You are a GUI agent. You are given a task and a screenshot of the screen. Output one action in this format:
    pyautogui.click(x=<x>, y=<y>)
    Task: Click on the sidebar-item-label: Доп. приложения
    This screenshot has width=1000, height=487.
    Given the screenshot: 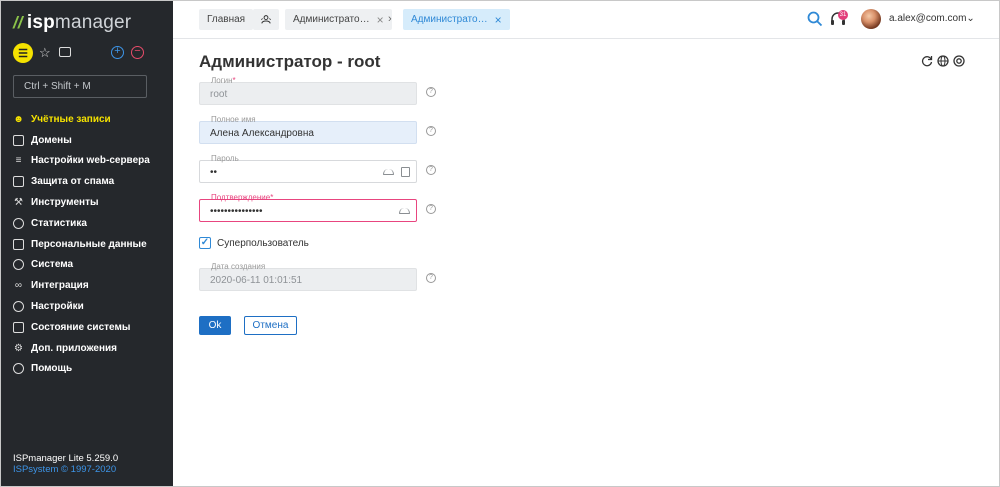 What is the action you would take?
    pyautogui.click(x=74, y=348)
    